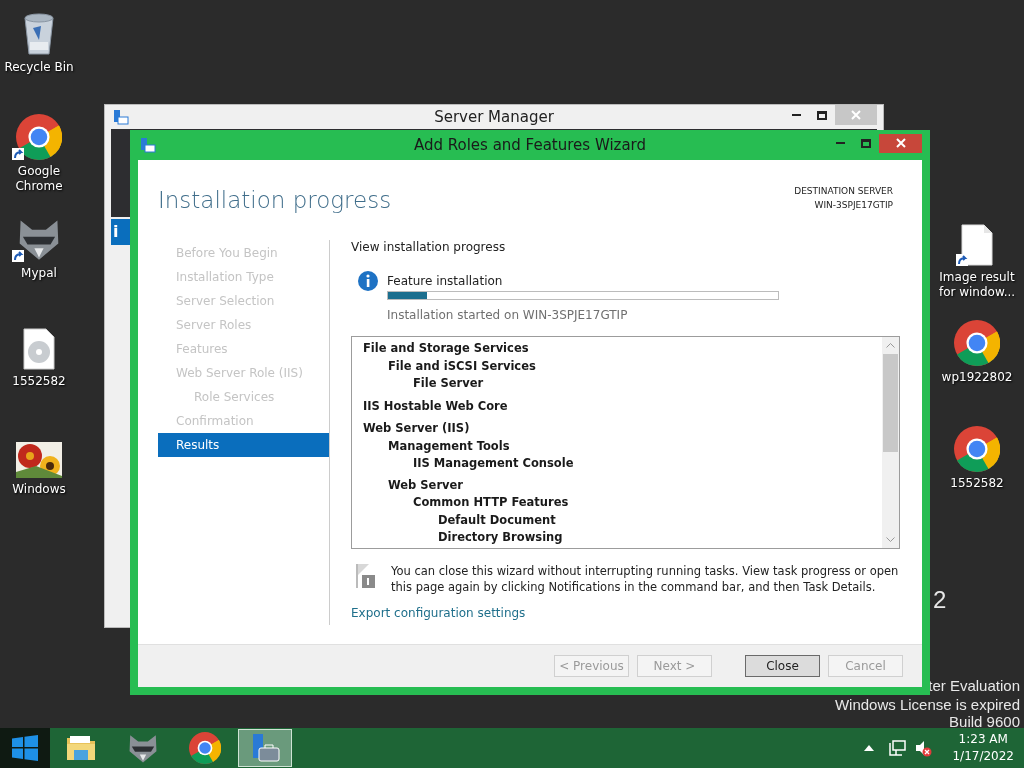 Image resolution: width=1024 pixels, height=768 pixels. I want to click on feature-item: Web Server, so click(426, 485).